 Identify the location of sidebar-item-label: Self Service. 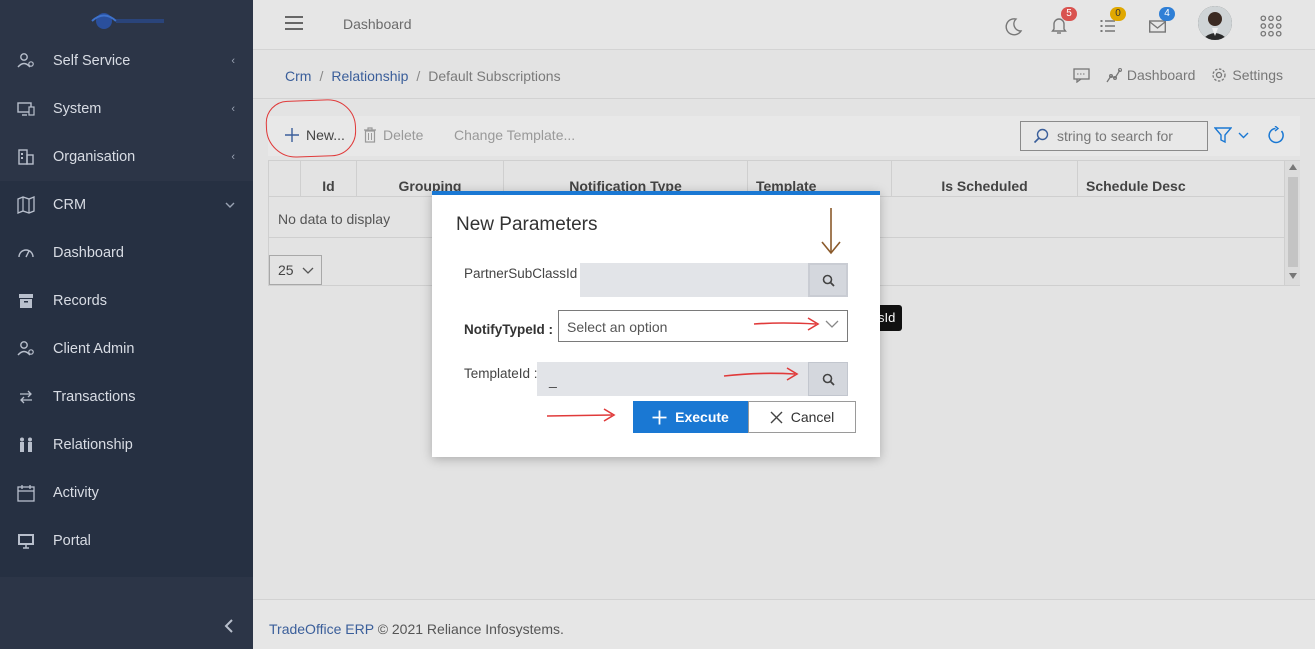
(92, 61).